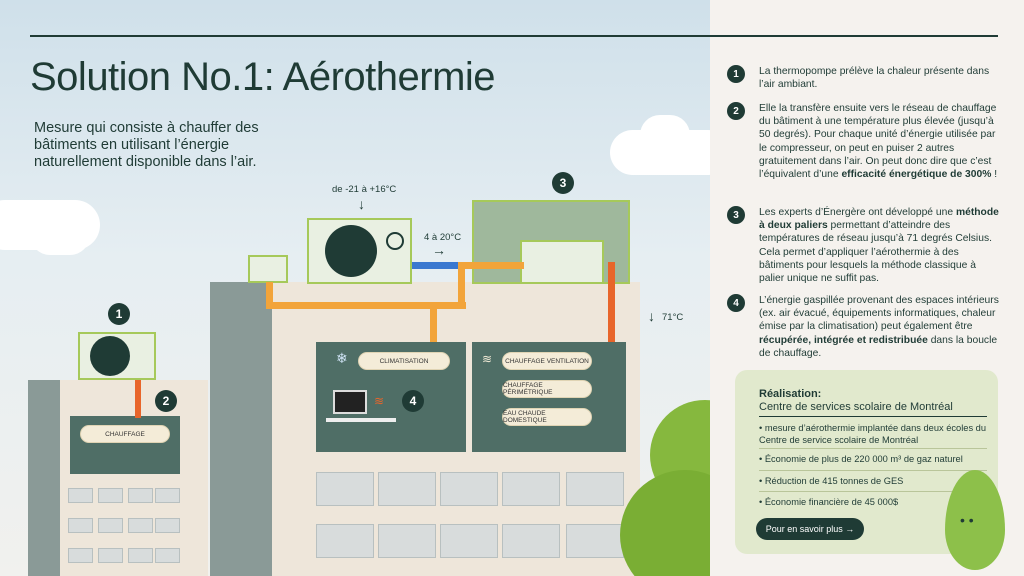  What do you see at coordinates (843, 340) in the screenshot?
I see `step-bold: récupérée, intégrée et redistribuée` at bounding box center [843, 340].